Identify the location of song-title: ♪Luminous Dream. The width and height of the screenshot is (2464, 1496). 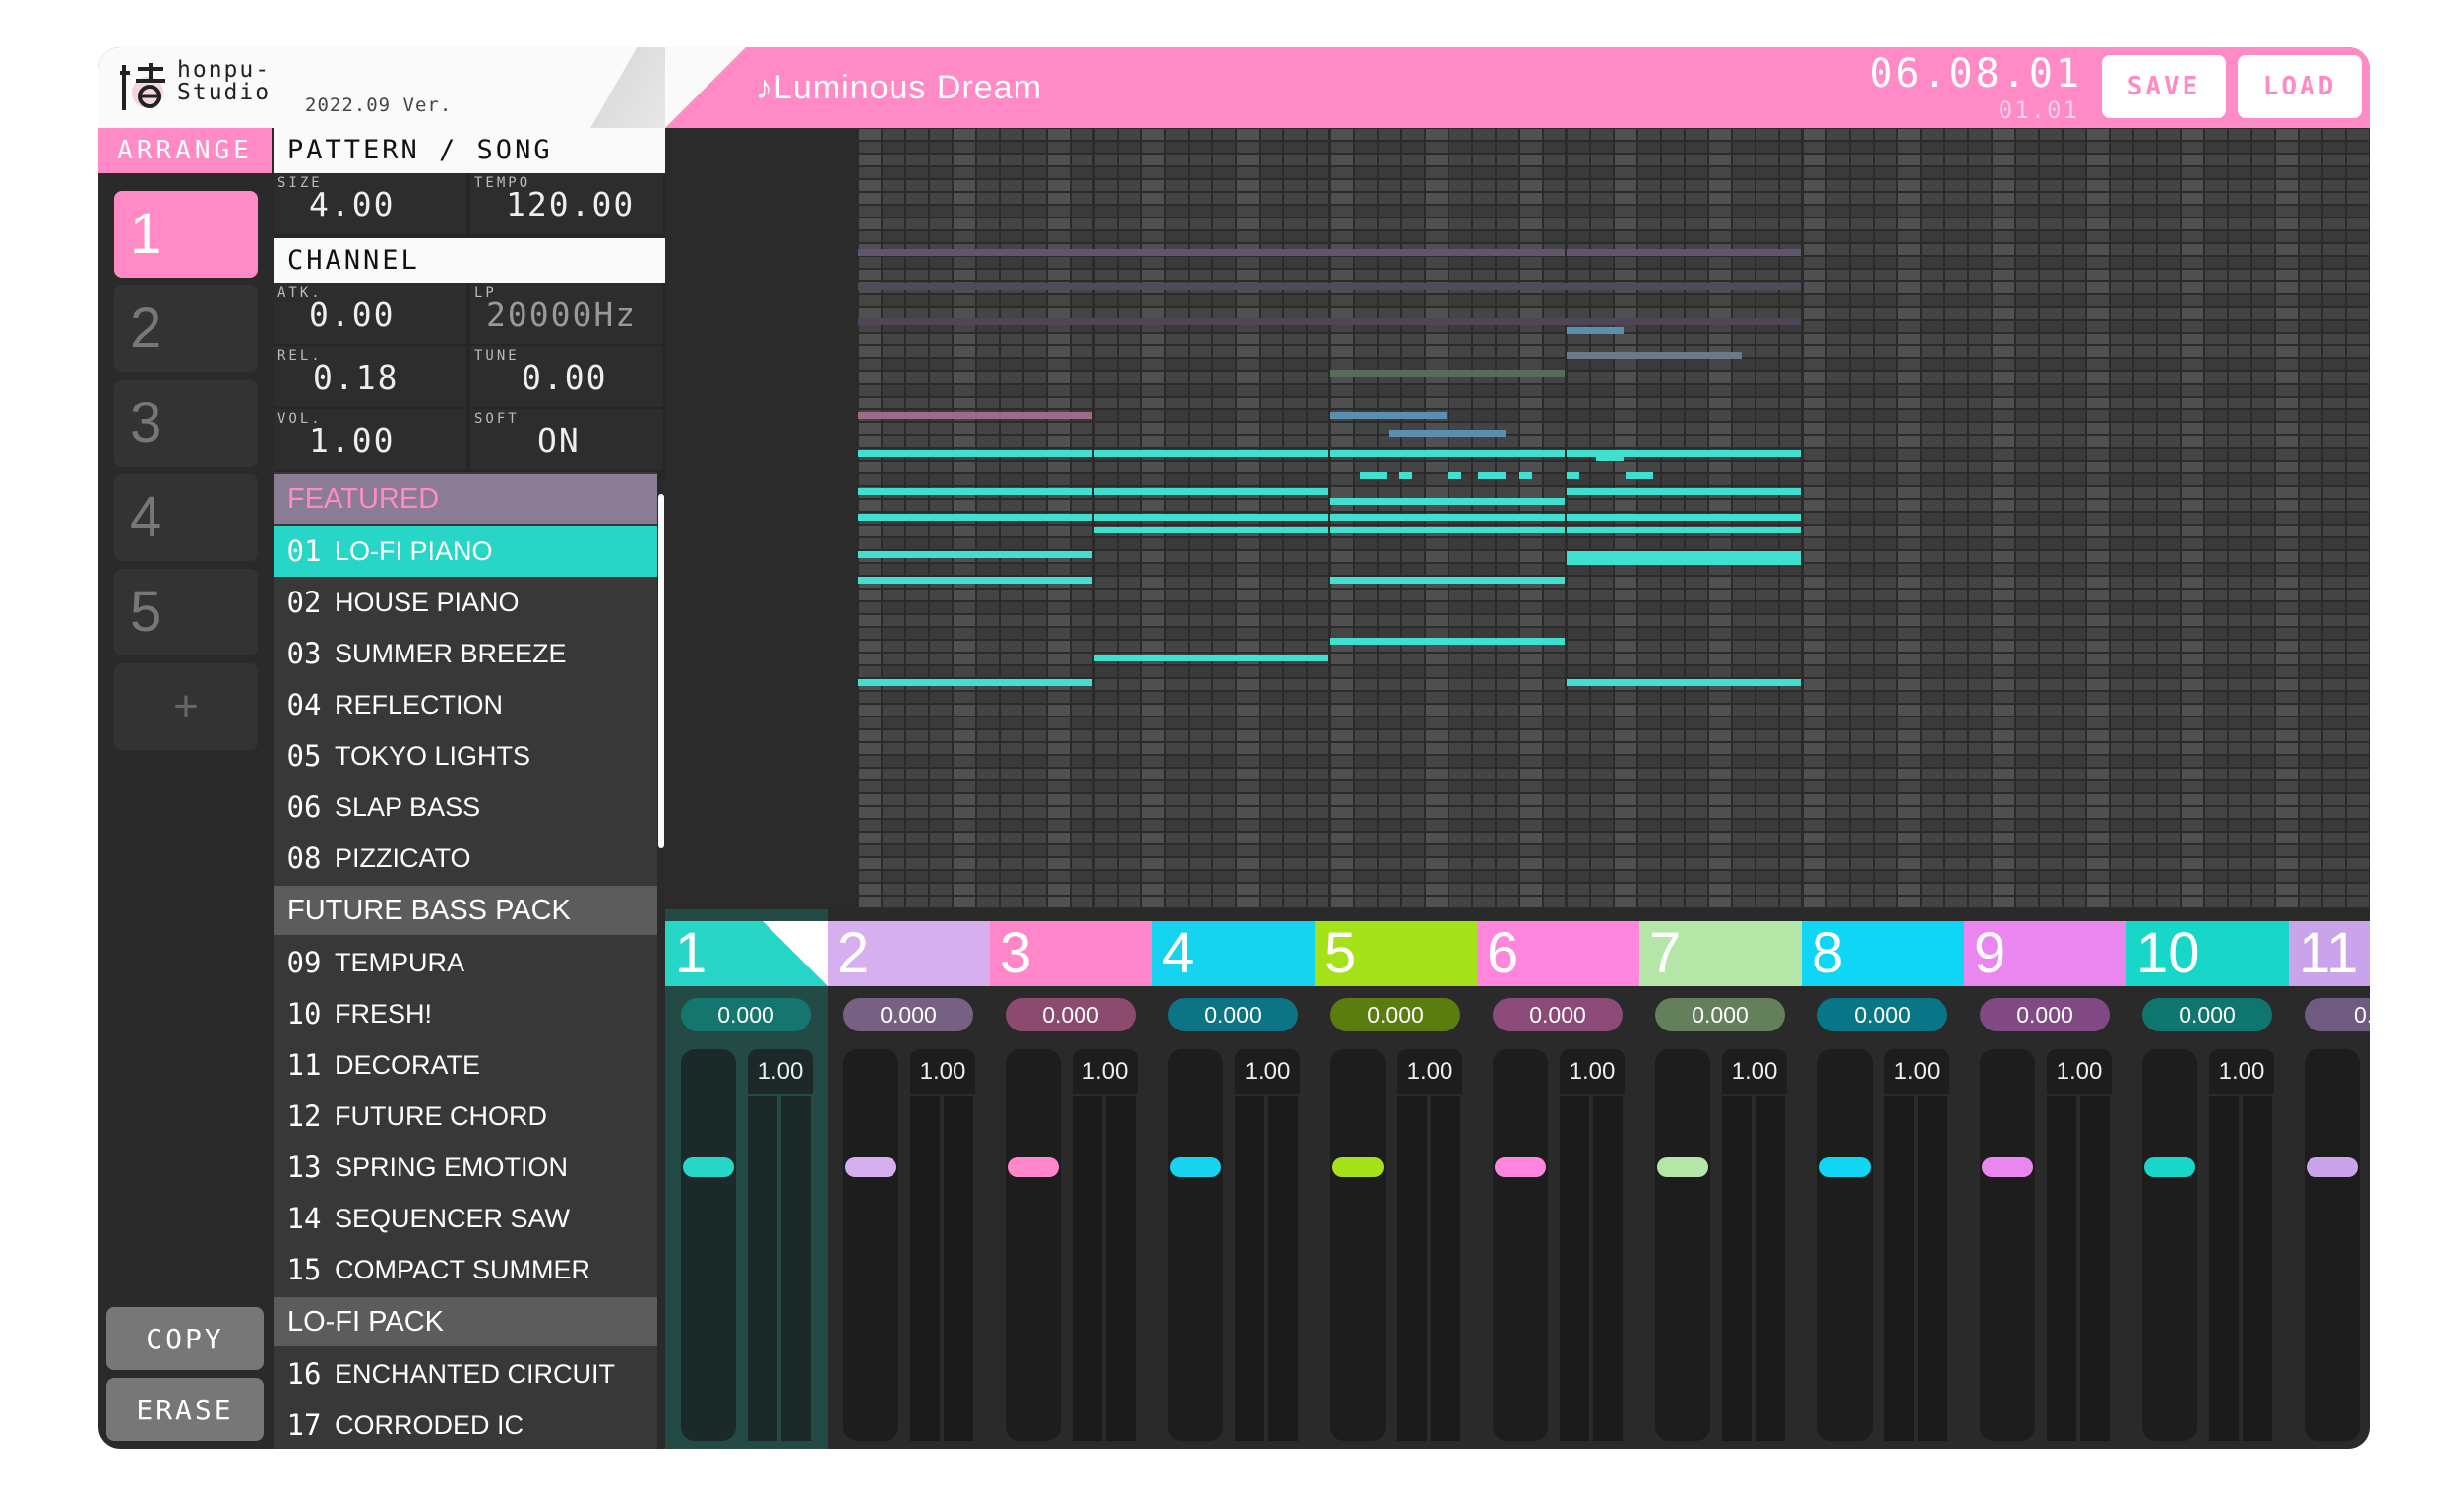
(899, 88).